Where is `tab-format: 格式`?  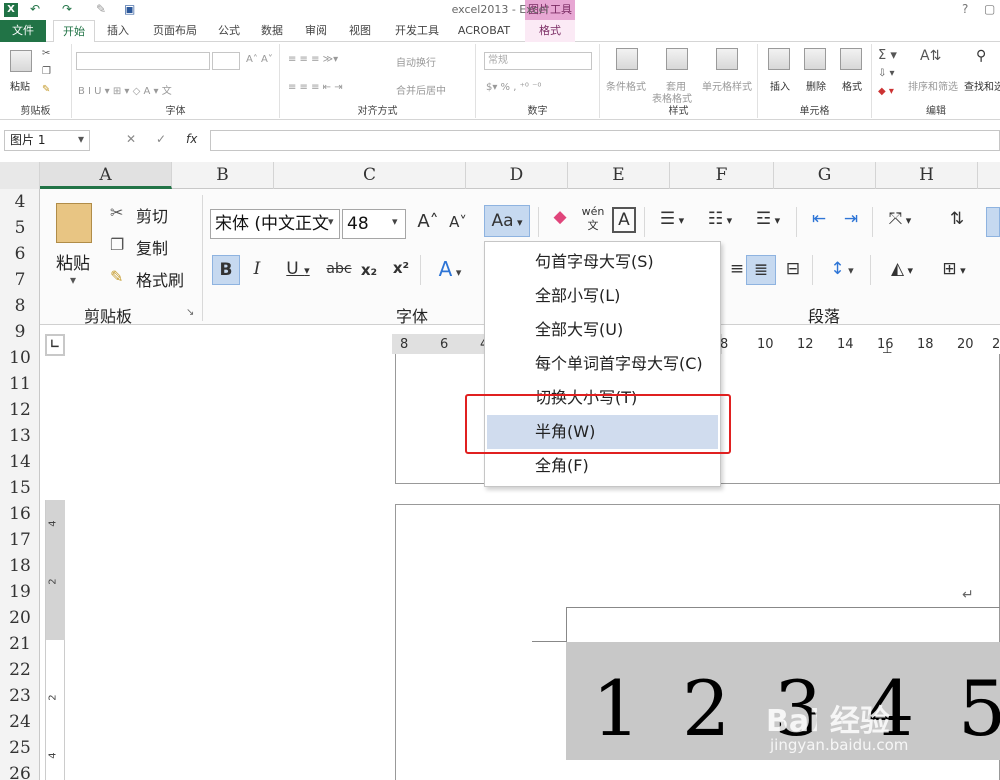
tab-format: 格式 is located at coordinates (550, 31).